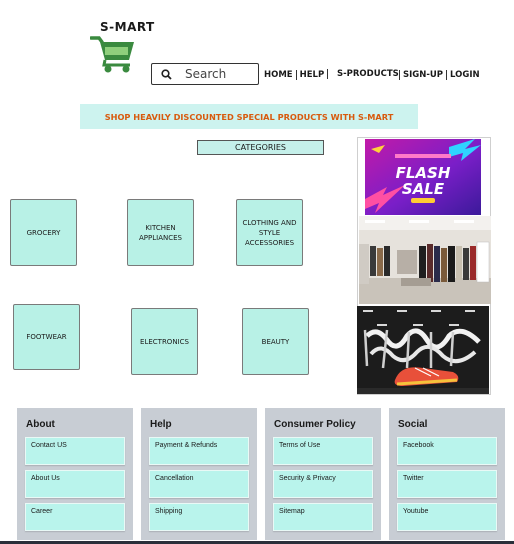 The width and height of the screenshot is (514, 544). Describe the element at coordinates (323, 484) in the screenshot. I see `footer-link-security-privacy: Security & Privacy` at that location.